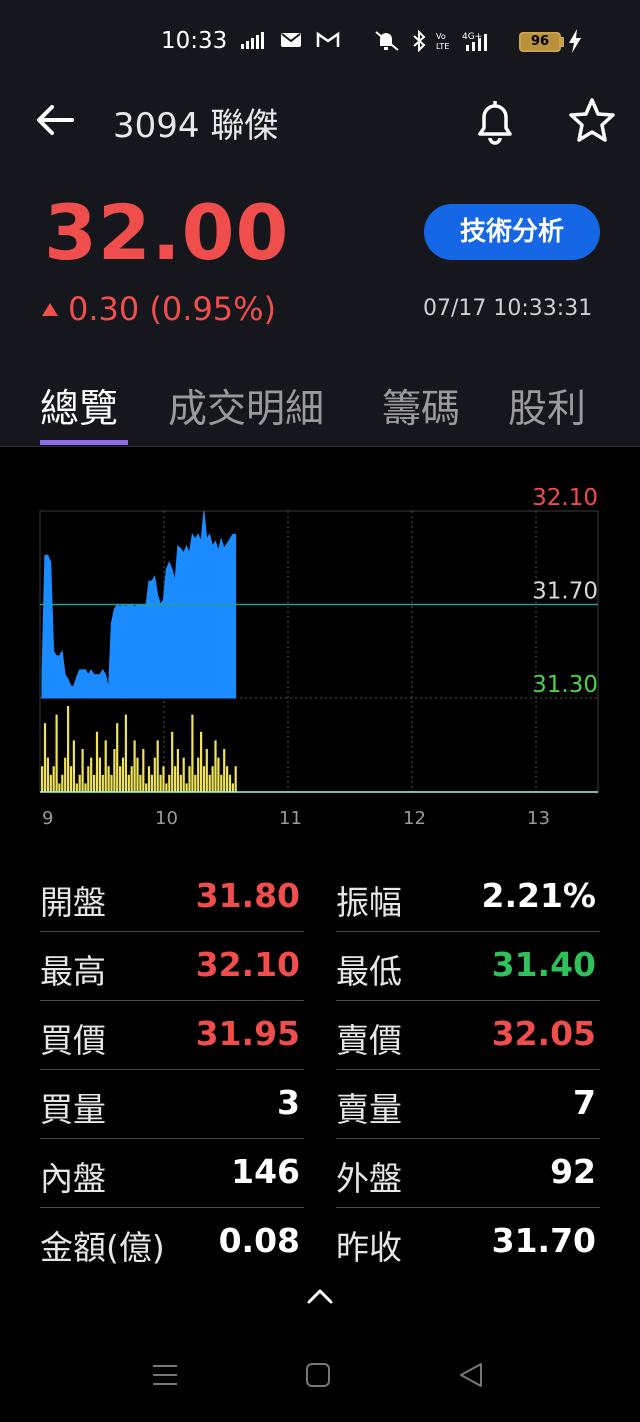 The width and height of the screenshot is (640, 1422). I want to click on stat-label: 昨收, so click(369, 1247).